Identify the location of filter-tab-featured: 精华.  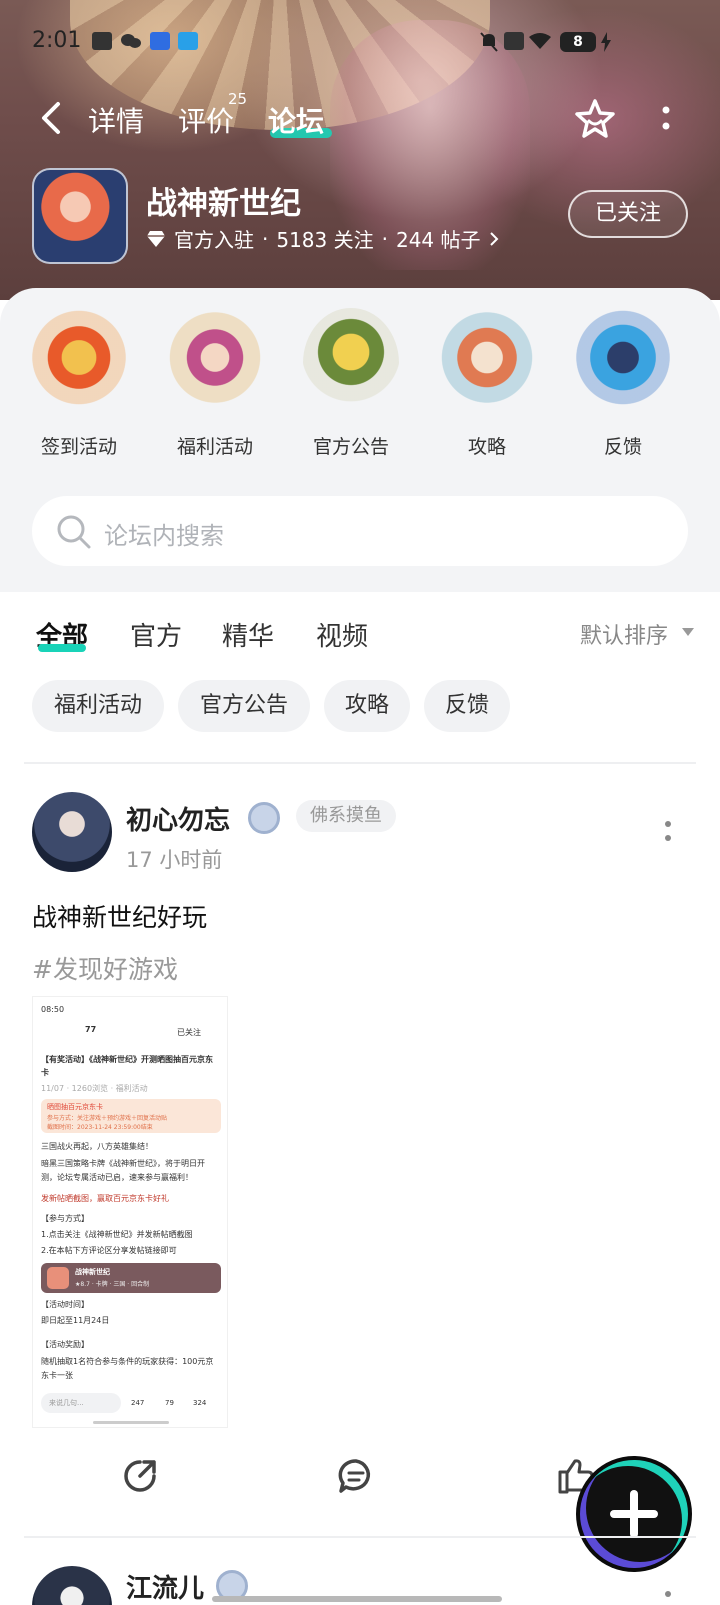
(248, 634).